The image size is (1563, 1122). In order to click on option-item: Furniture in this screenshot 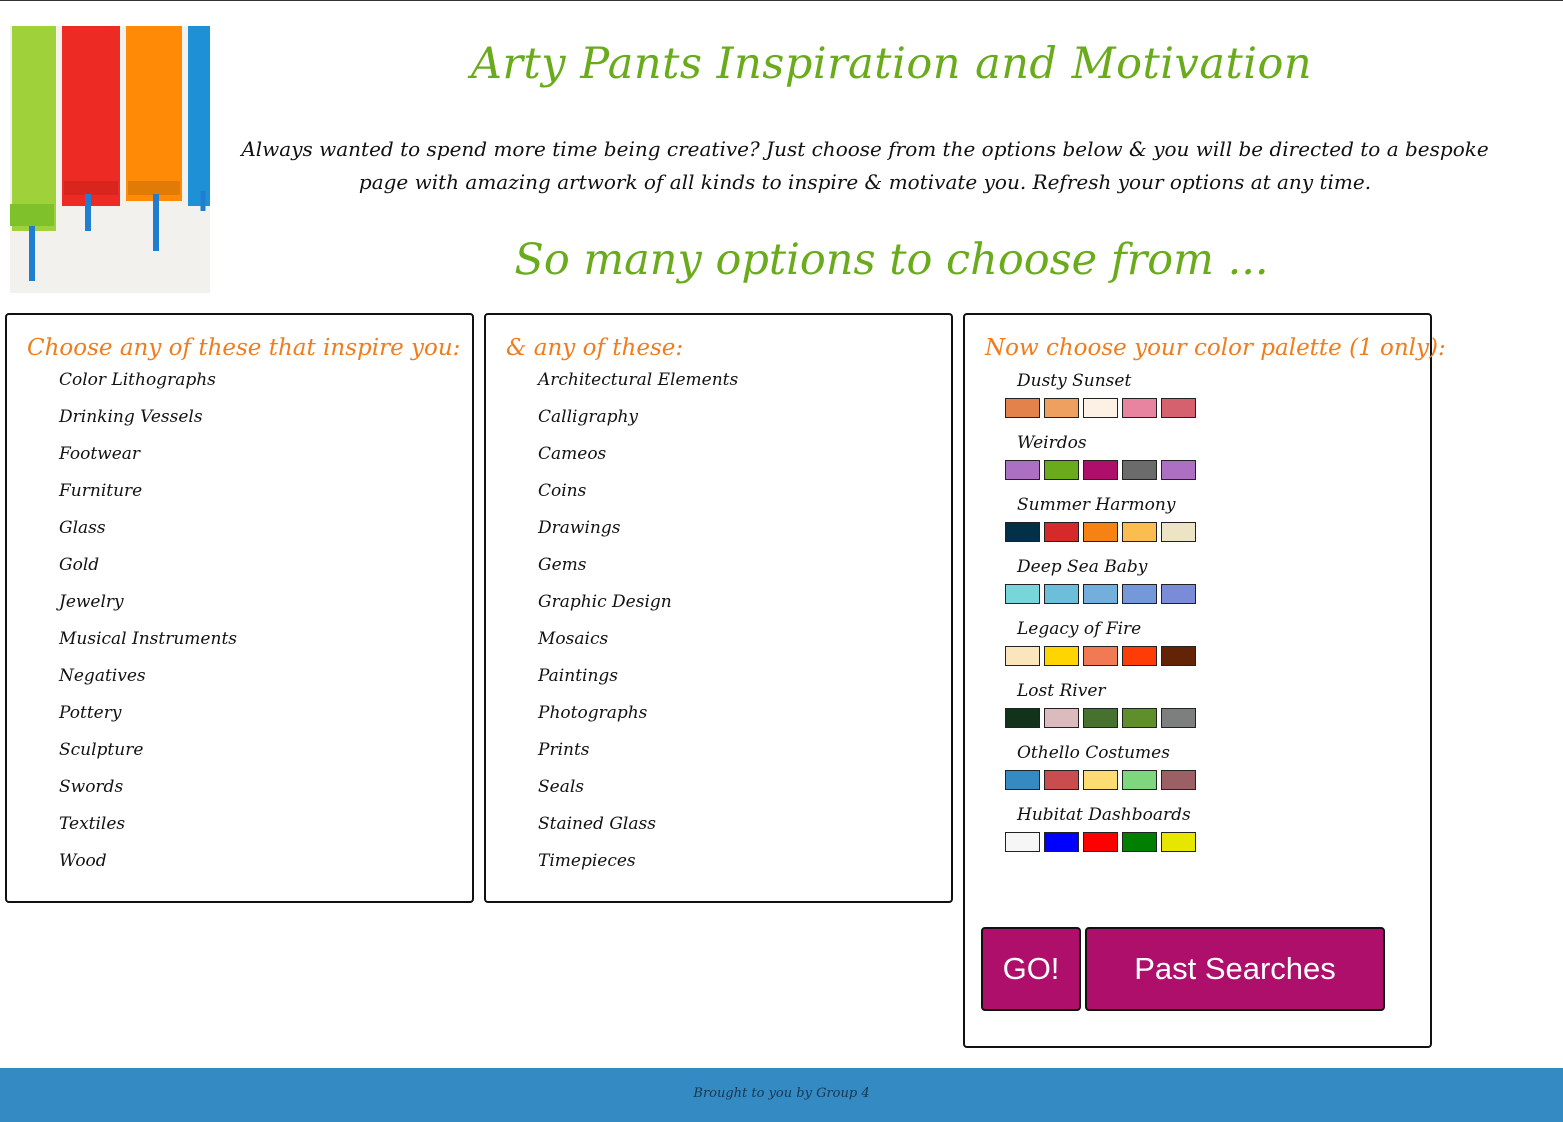, I will do `click(148, 497)`.